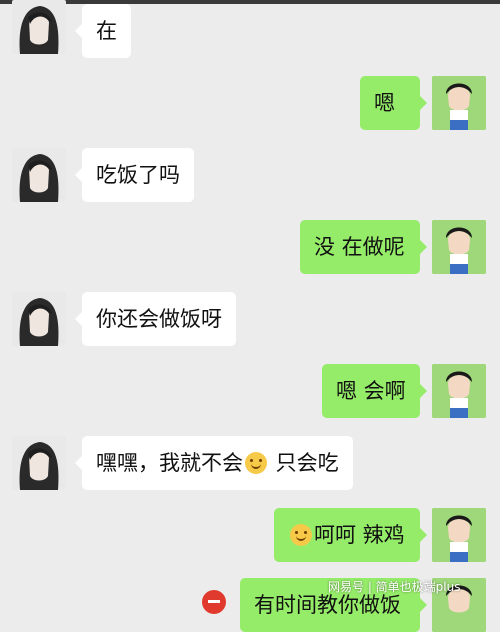 Image resolution: width=500 pixels, height=632 pixels. Describe the element at coordinates (359, 247) in the screenshot. I see `message-text: 没 在做呢` at that location.